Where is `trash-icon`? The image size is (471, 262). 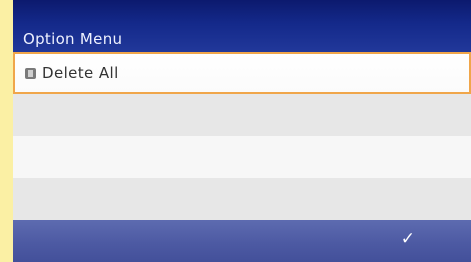
trash-icon is located at coordinates (30, 73).